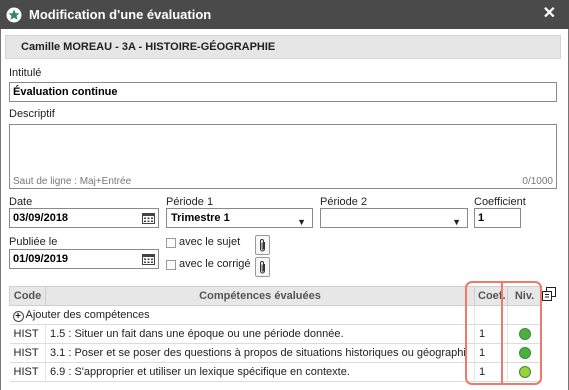 This screenshot has height=390, width=569. I want to click on date-label: Date, so click(21, 202).